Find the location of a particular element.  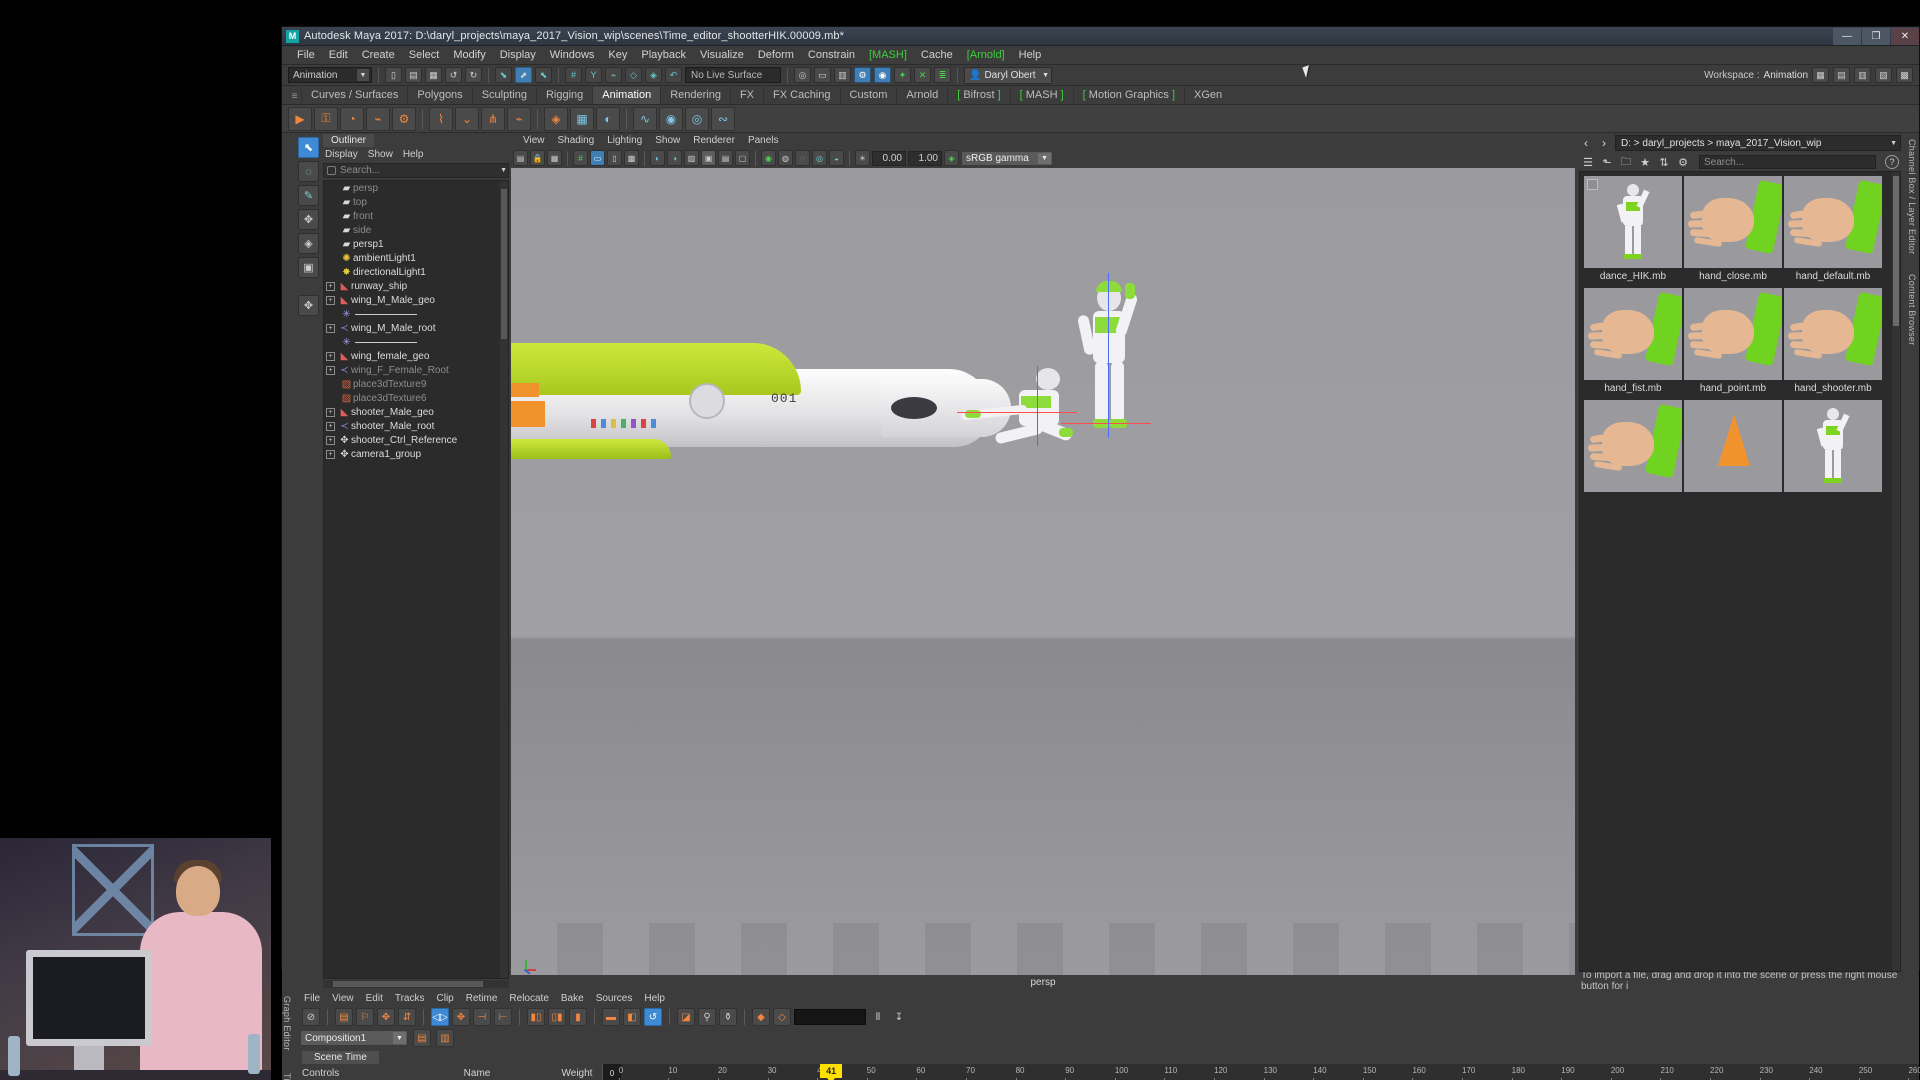

maximize-button: ❐ is located at coordinates (1876, 36).